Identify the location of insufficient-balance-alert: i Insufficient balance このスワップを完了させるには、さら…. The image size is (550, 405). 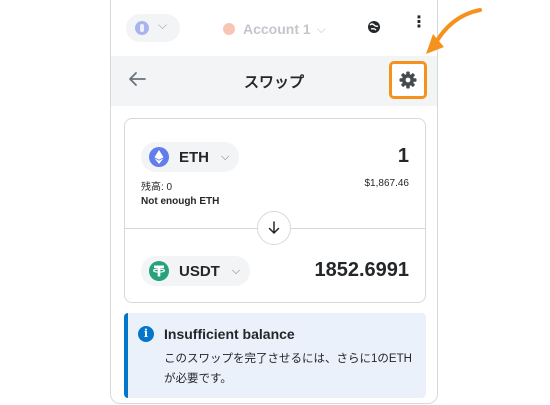
(275, 355).